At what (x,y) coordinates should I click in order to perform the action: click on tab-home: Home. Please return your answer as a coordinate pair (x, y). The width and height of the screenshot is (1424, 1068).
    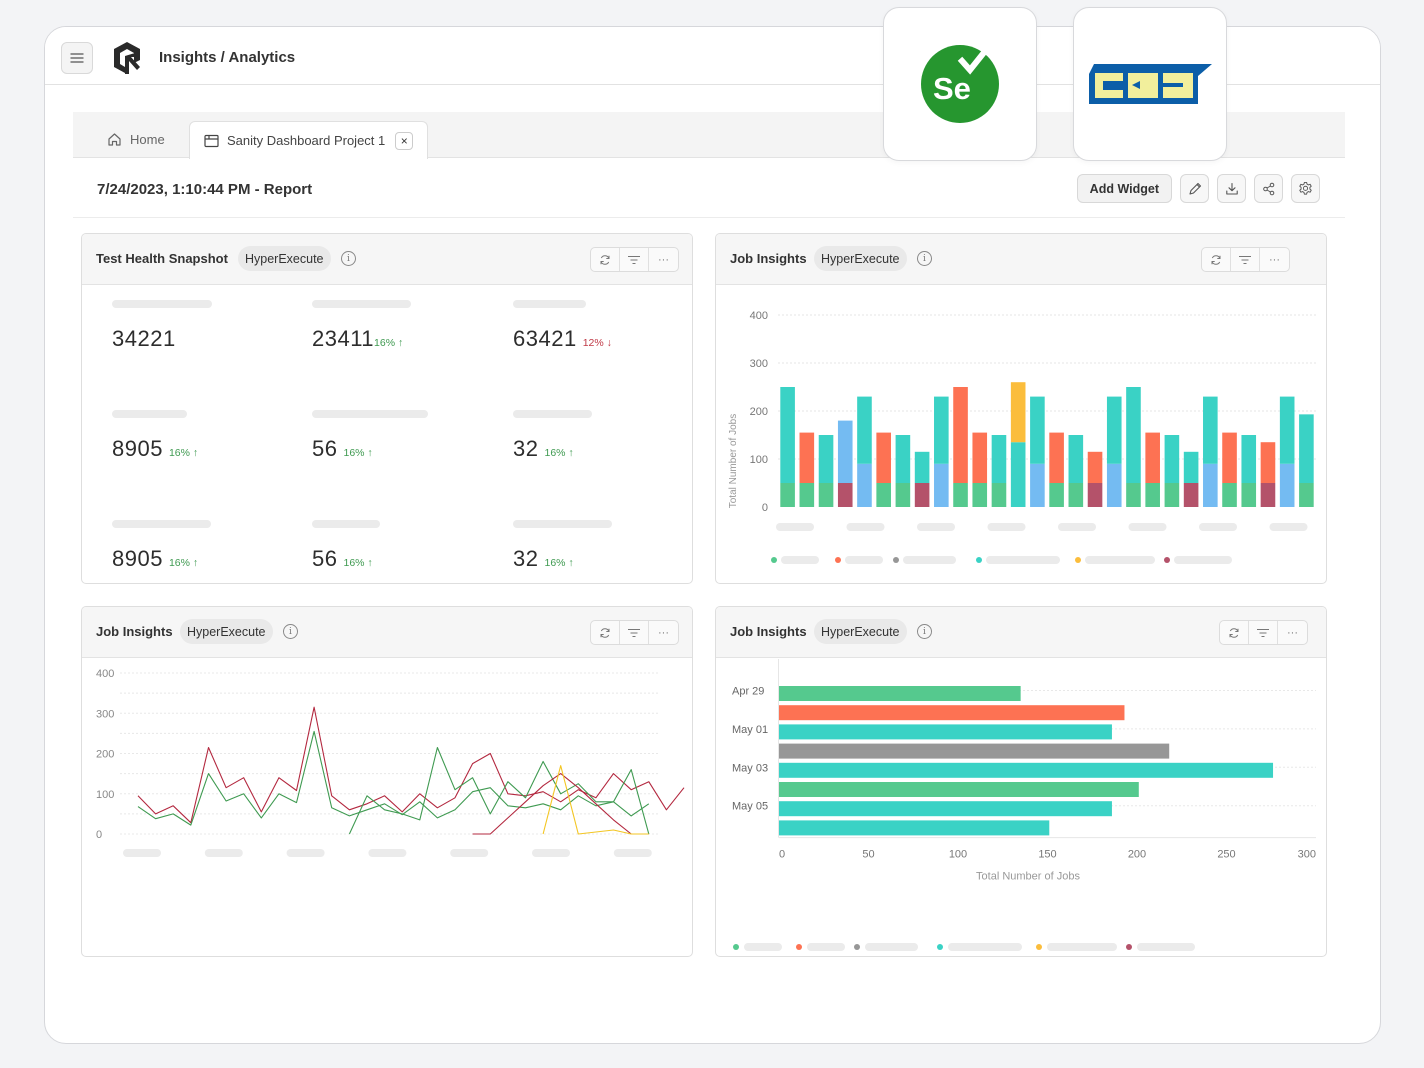
    Looking at the image, I should click on (136, 139).